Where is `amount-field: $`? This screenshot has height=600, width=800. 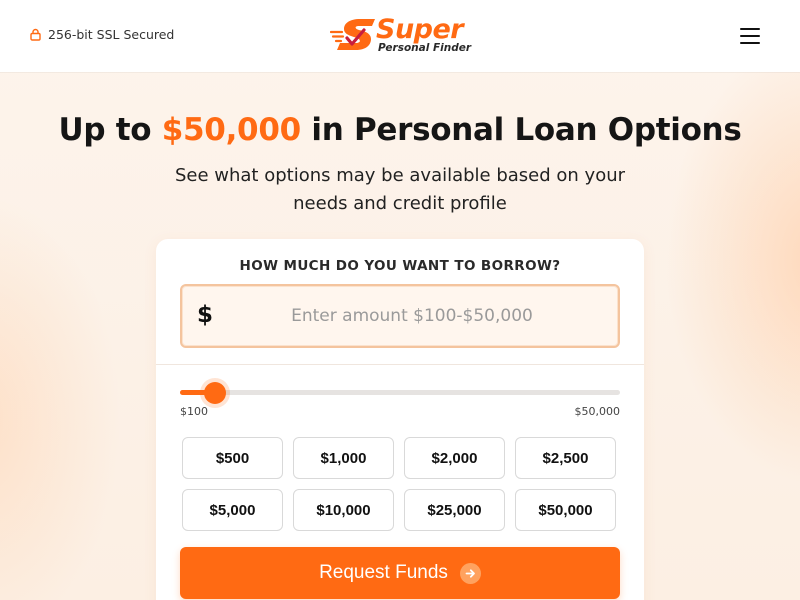 amount-field: $ is located at coordinates (400, 316).